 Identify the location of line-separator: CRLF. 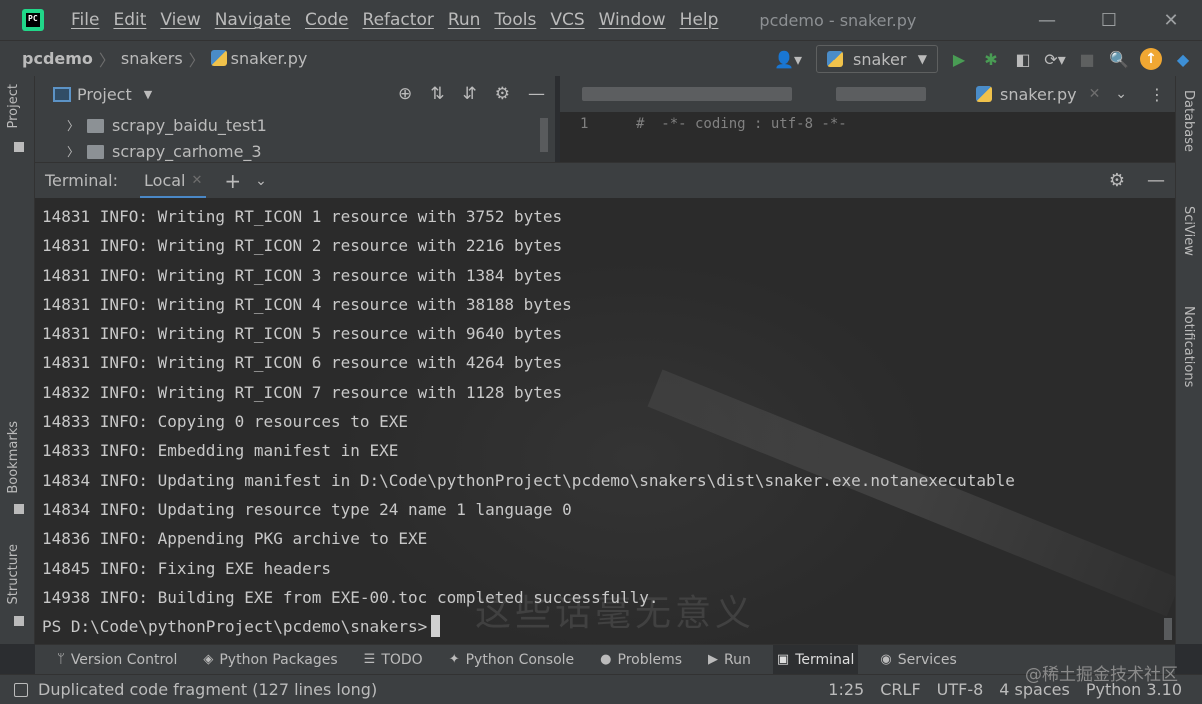
(900, 689).